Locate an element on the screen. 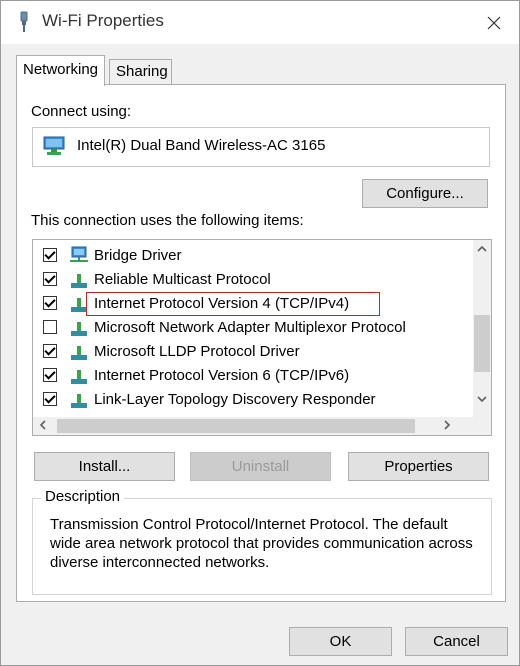 This screenshot has width=520, height=666. item-label: Bridge Driver is located at coordinates (138, 255).